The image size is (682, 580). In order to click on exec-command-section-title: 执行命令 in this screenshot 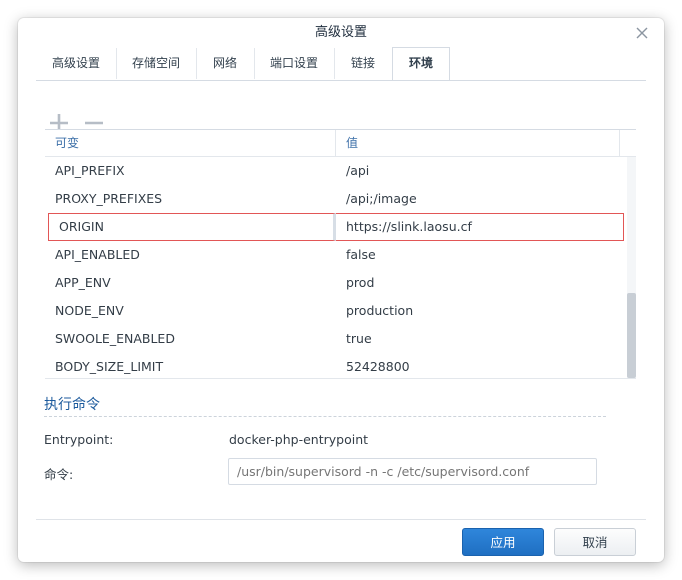, I will do `click(72, 405)`.